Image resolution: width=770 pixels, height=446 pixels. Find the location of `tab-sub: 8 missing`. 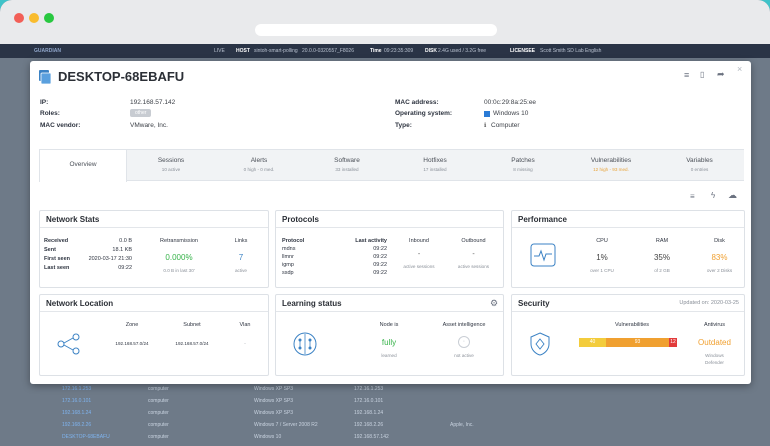

tab-sub: 8 missing is located at coordinates (523, 169).